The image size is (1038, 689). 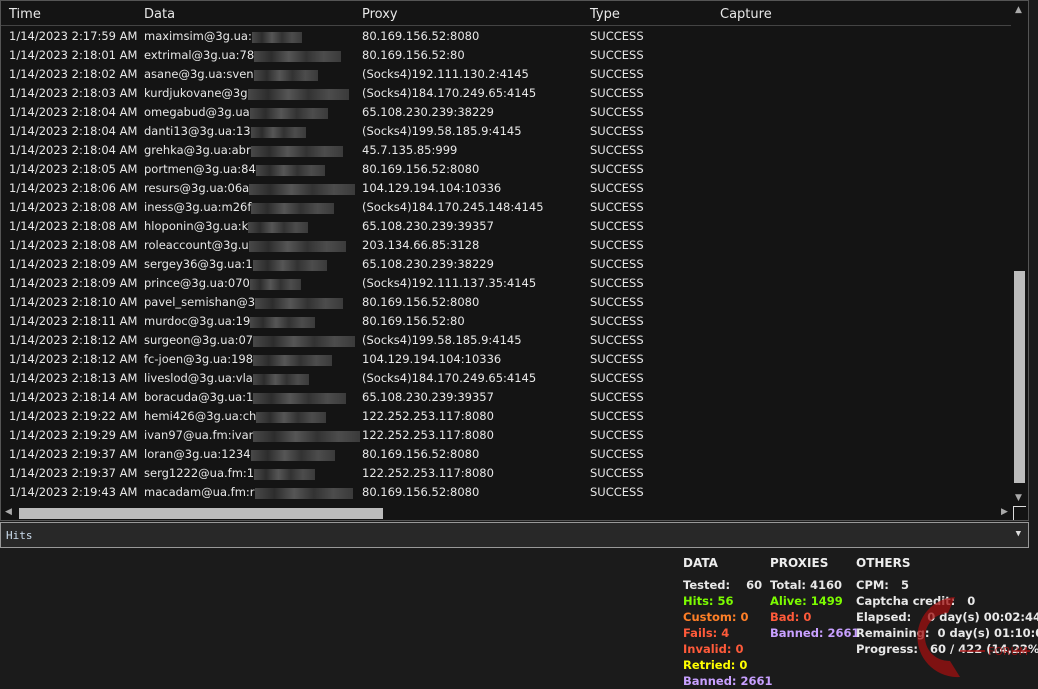 What do you see at coordinates (73, 416) in the screenshot?
I see `cell-time: 1/14/2023 2:19:22 AM` at bounding box center [73, 416].